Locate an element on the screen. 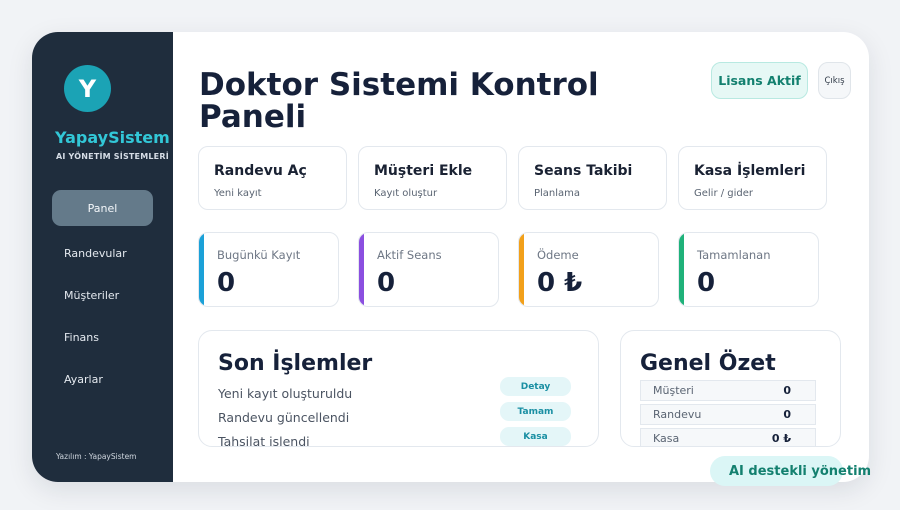  summary-row: Randevu 0 is located at coordinates (728, 414).